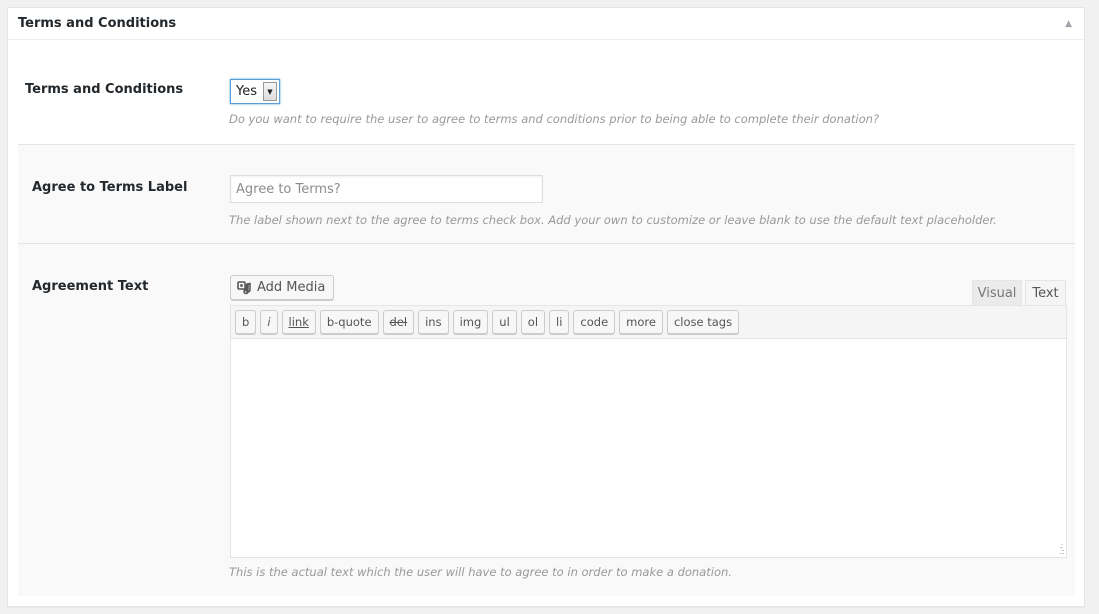 The width and height of the screenshot is (1099, 614). I want to click on quicktag-blockquote-button: b-quote, so click(349, 322).